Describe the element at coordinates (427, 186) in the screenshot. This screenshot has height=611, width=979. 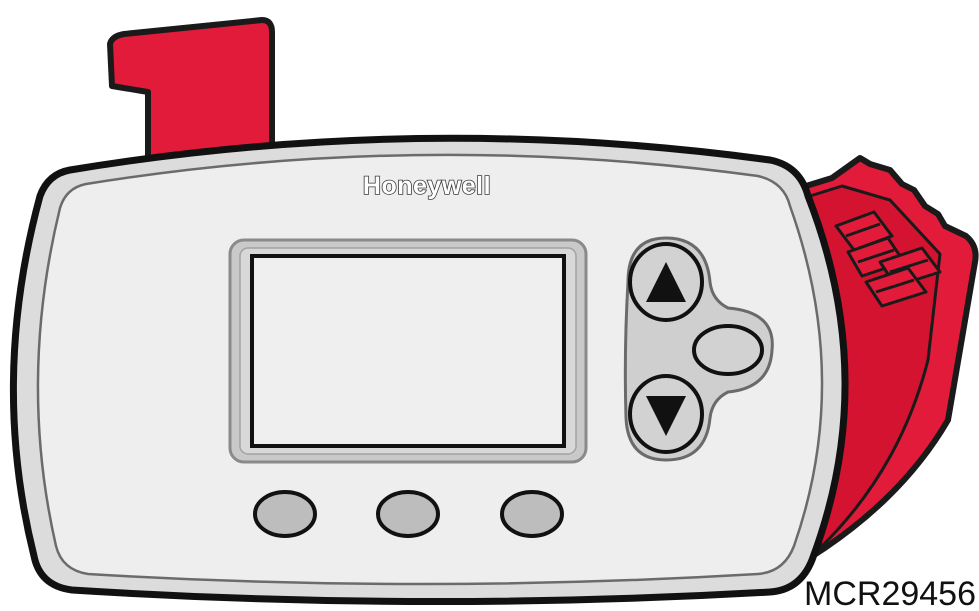
I see `brand-logo: Honeywell` at that location.